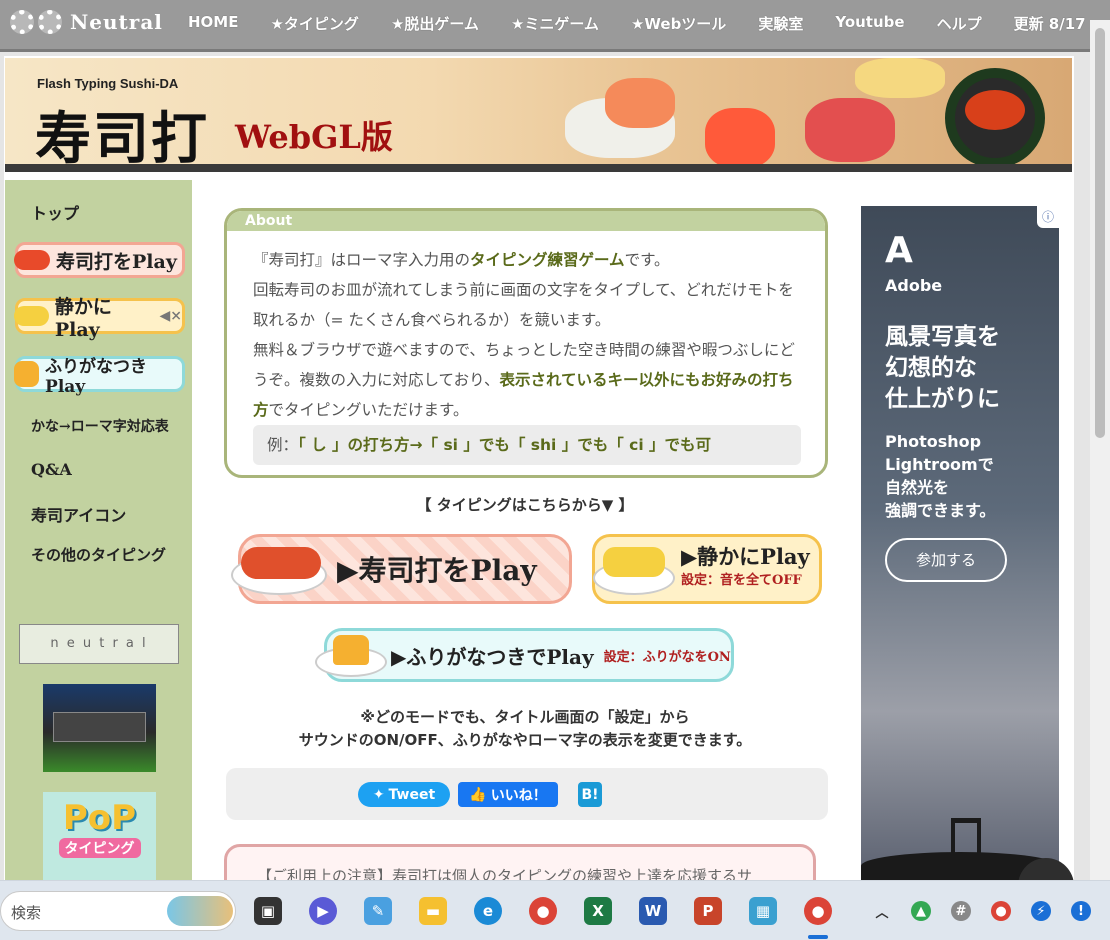 This screenshot has height=940, width=1110. Describe the element at coordinates (1048, 217) in the screenshot. I see `adchoices-icon: ⓘ` at that location.